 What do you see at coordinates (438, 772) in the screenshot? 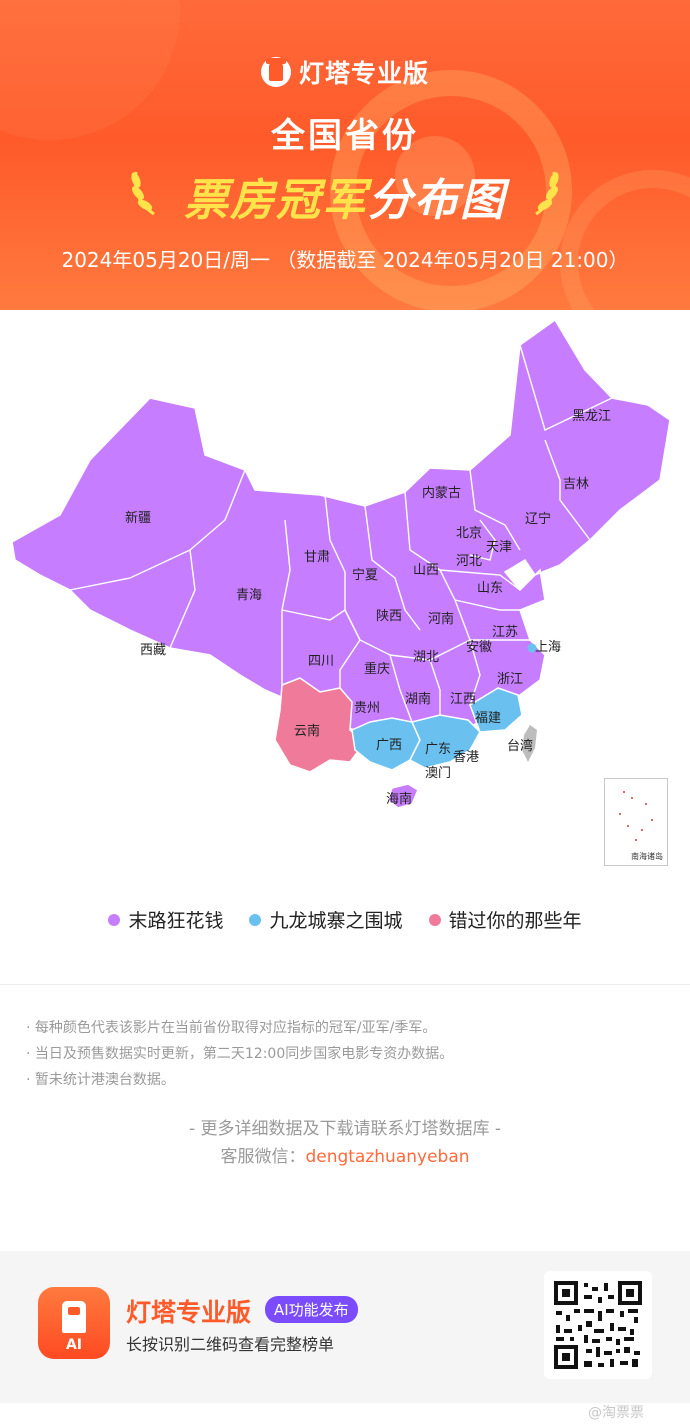
I see `map-label: 澳门` at bounding box center [438, 772].